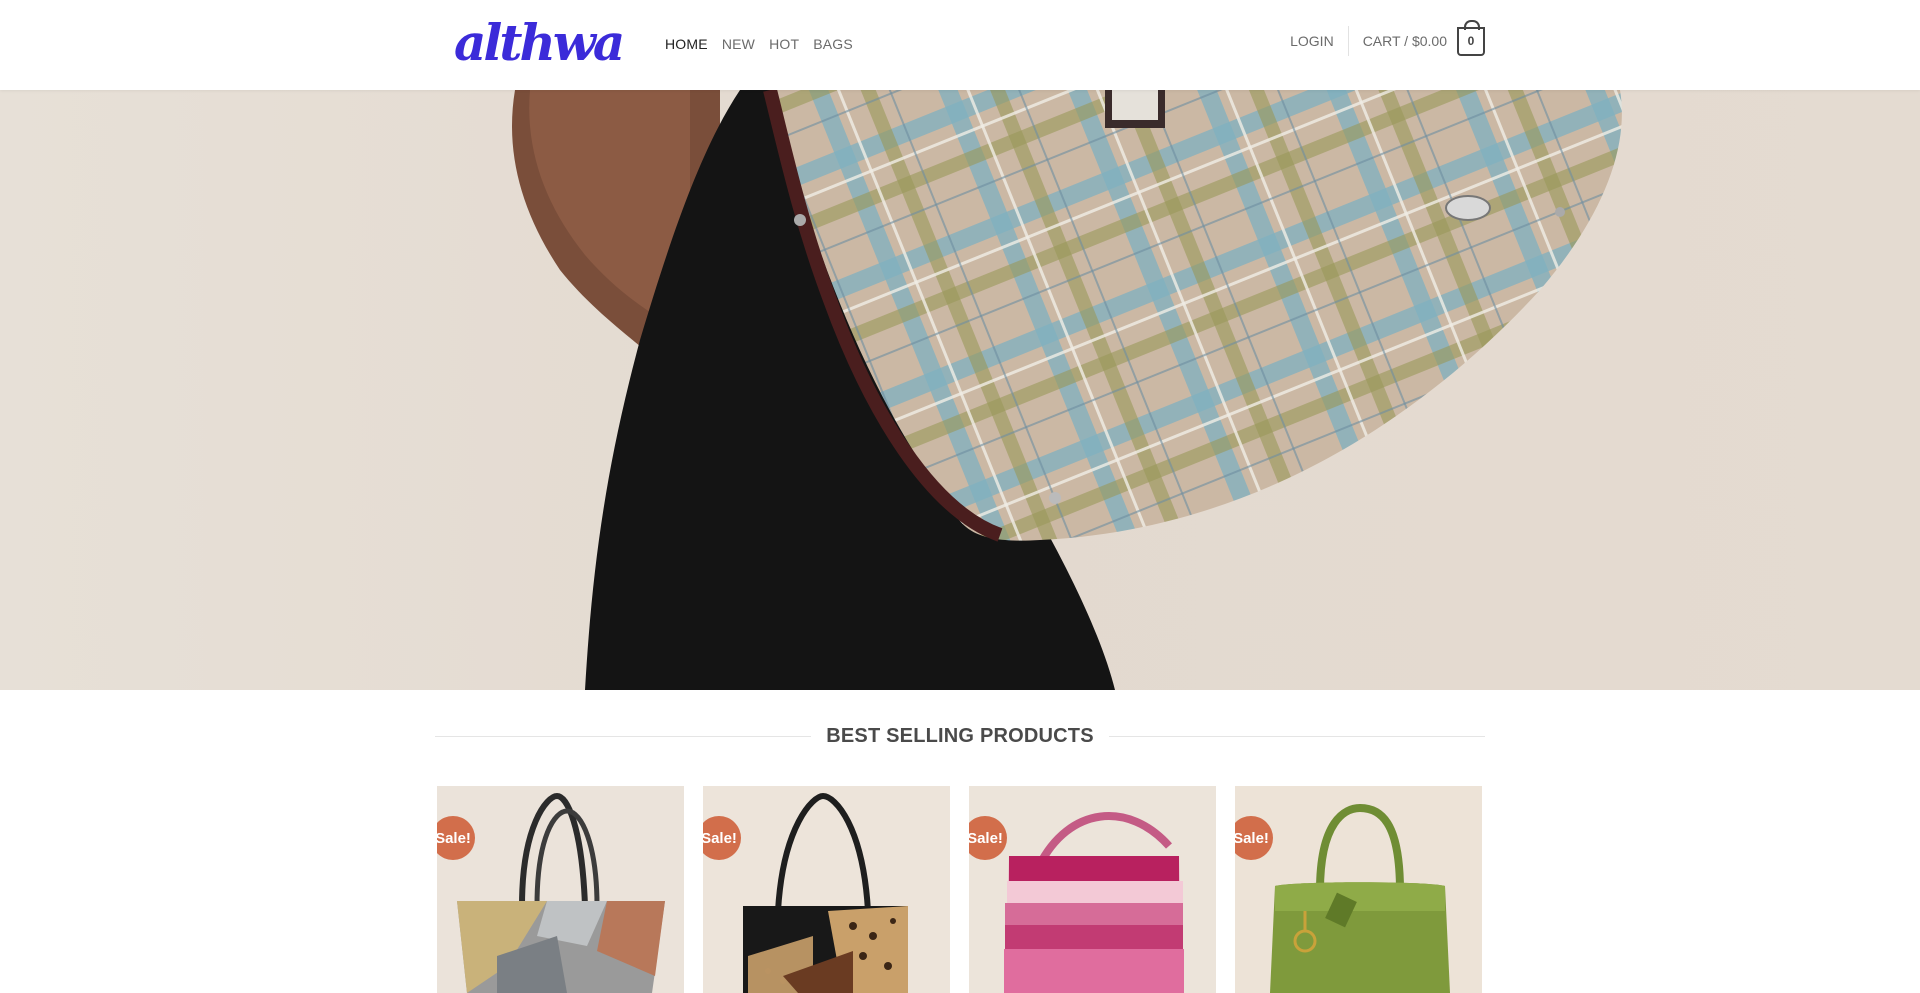 This screenshot has width=1920, height=993. What do you see at coordinates (784, 44) in the screenshot?
I see `nav-hot: HOT` at bounding box center [784, 44].